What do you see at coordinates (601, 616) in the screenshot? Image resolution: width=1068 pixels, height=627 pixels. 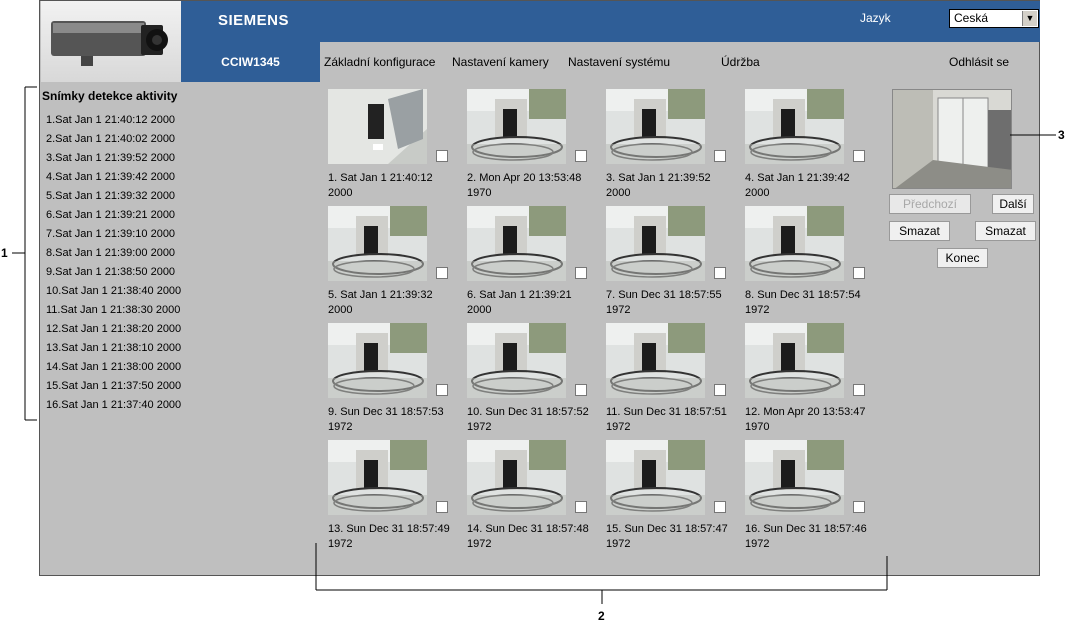 I see `callout-2: 2` at bounding box center [601, 616].